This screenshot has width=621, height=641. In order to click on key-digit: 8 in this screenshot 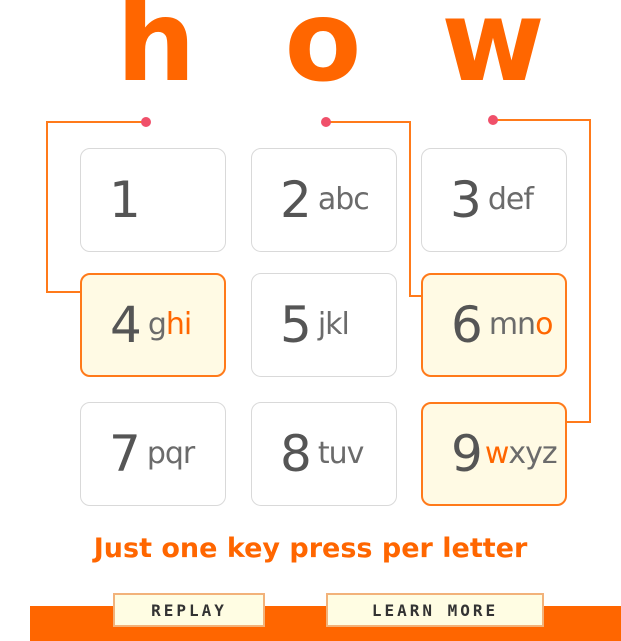, I will do `click(296, 454)`.